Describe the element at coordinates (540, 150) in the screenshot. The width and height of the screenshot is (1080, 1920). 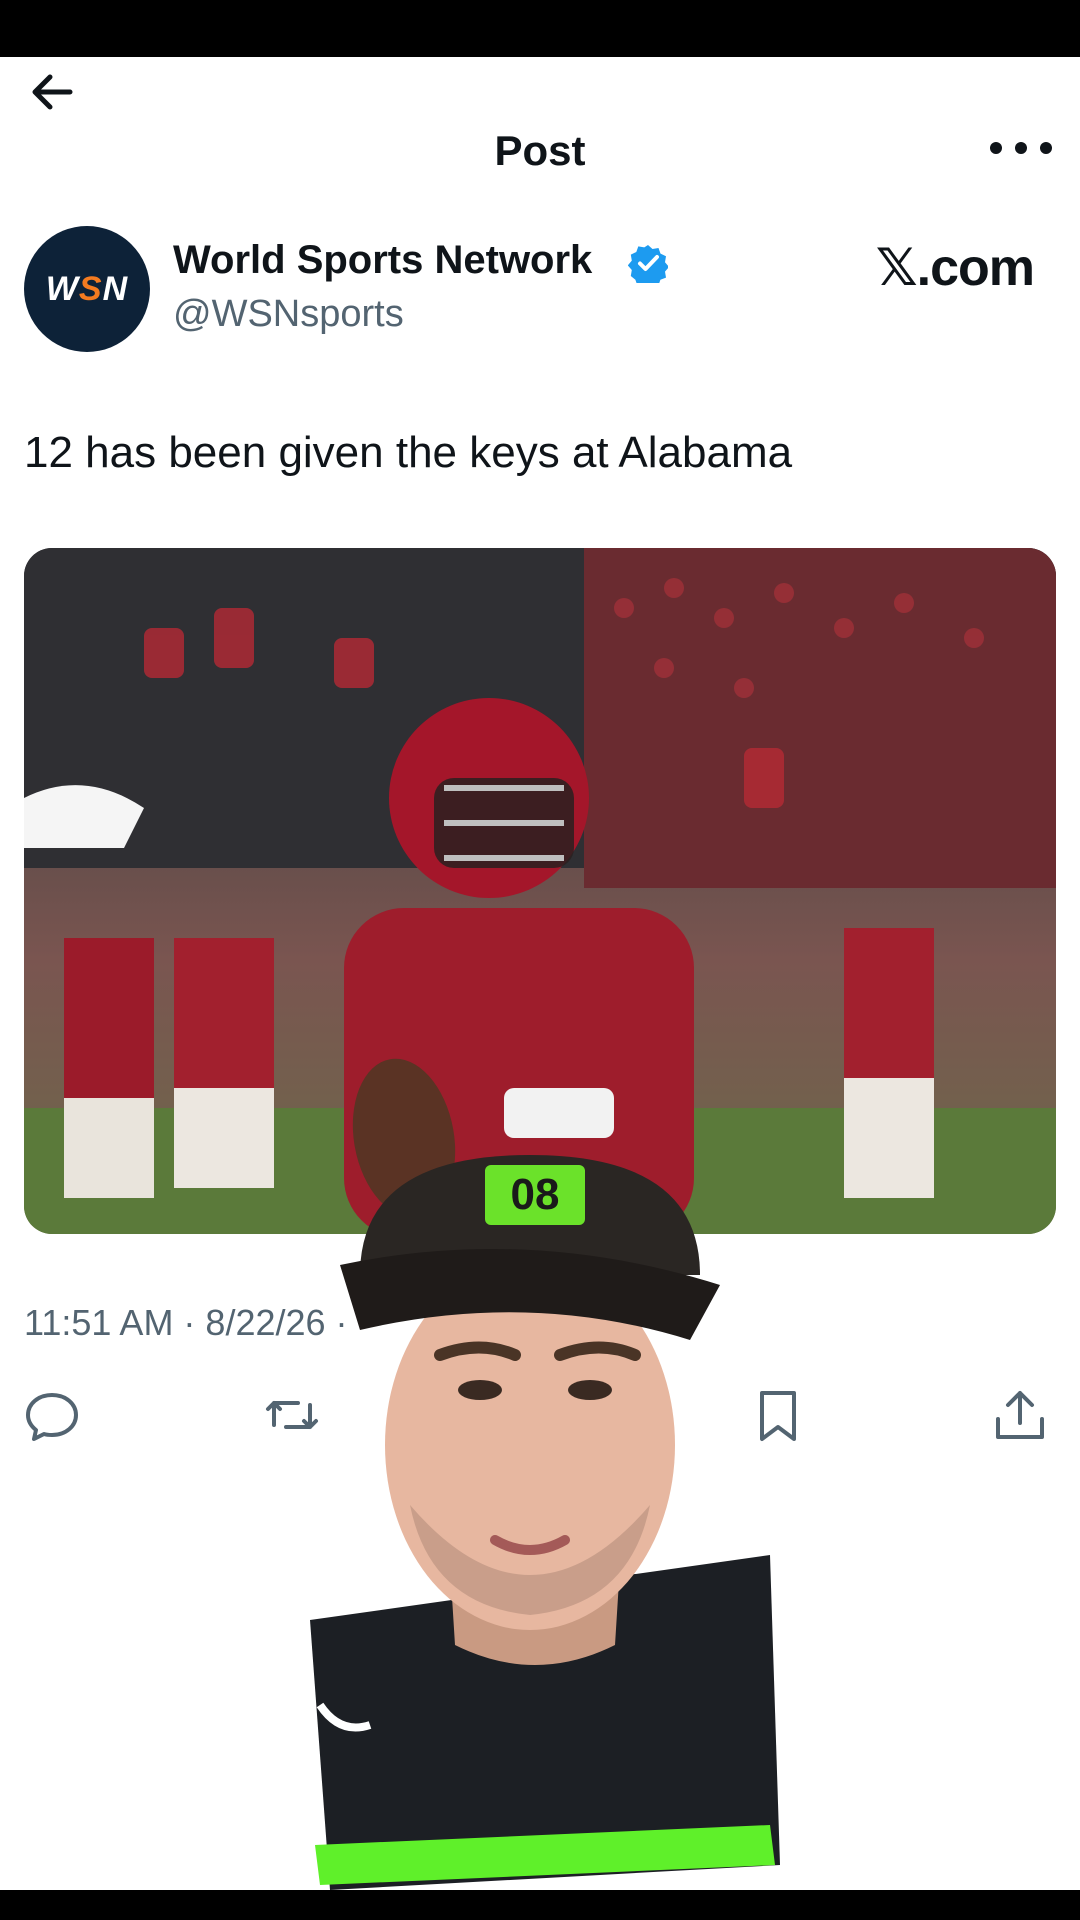
I see `page-title: Post` at that location.